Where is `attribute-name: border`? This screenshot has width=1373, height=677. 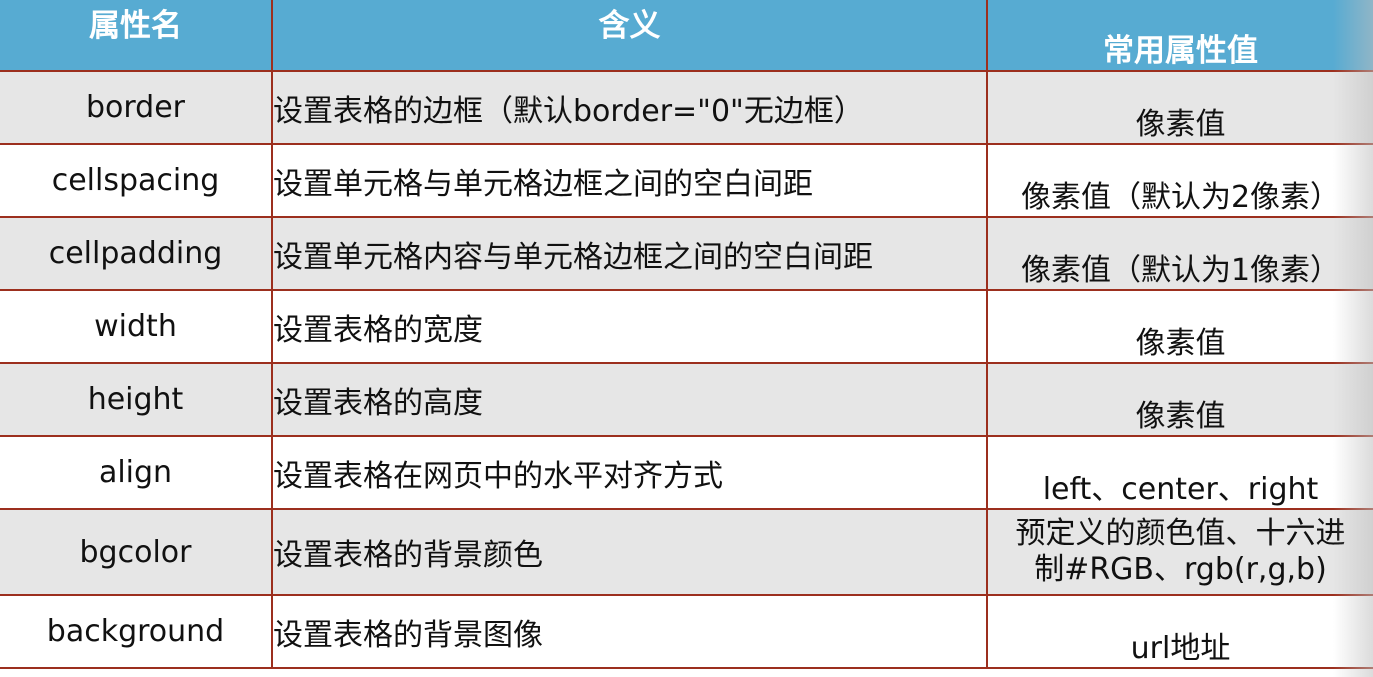 attribute-name: border is located at coordinates (136, 107).